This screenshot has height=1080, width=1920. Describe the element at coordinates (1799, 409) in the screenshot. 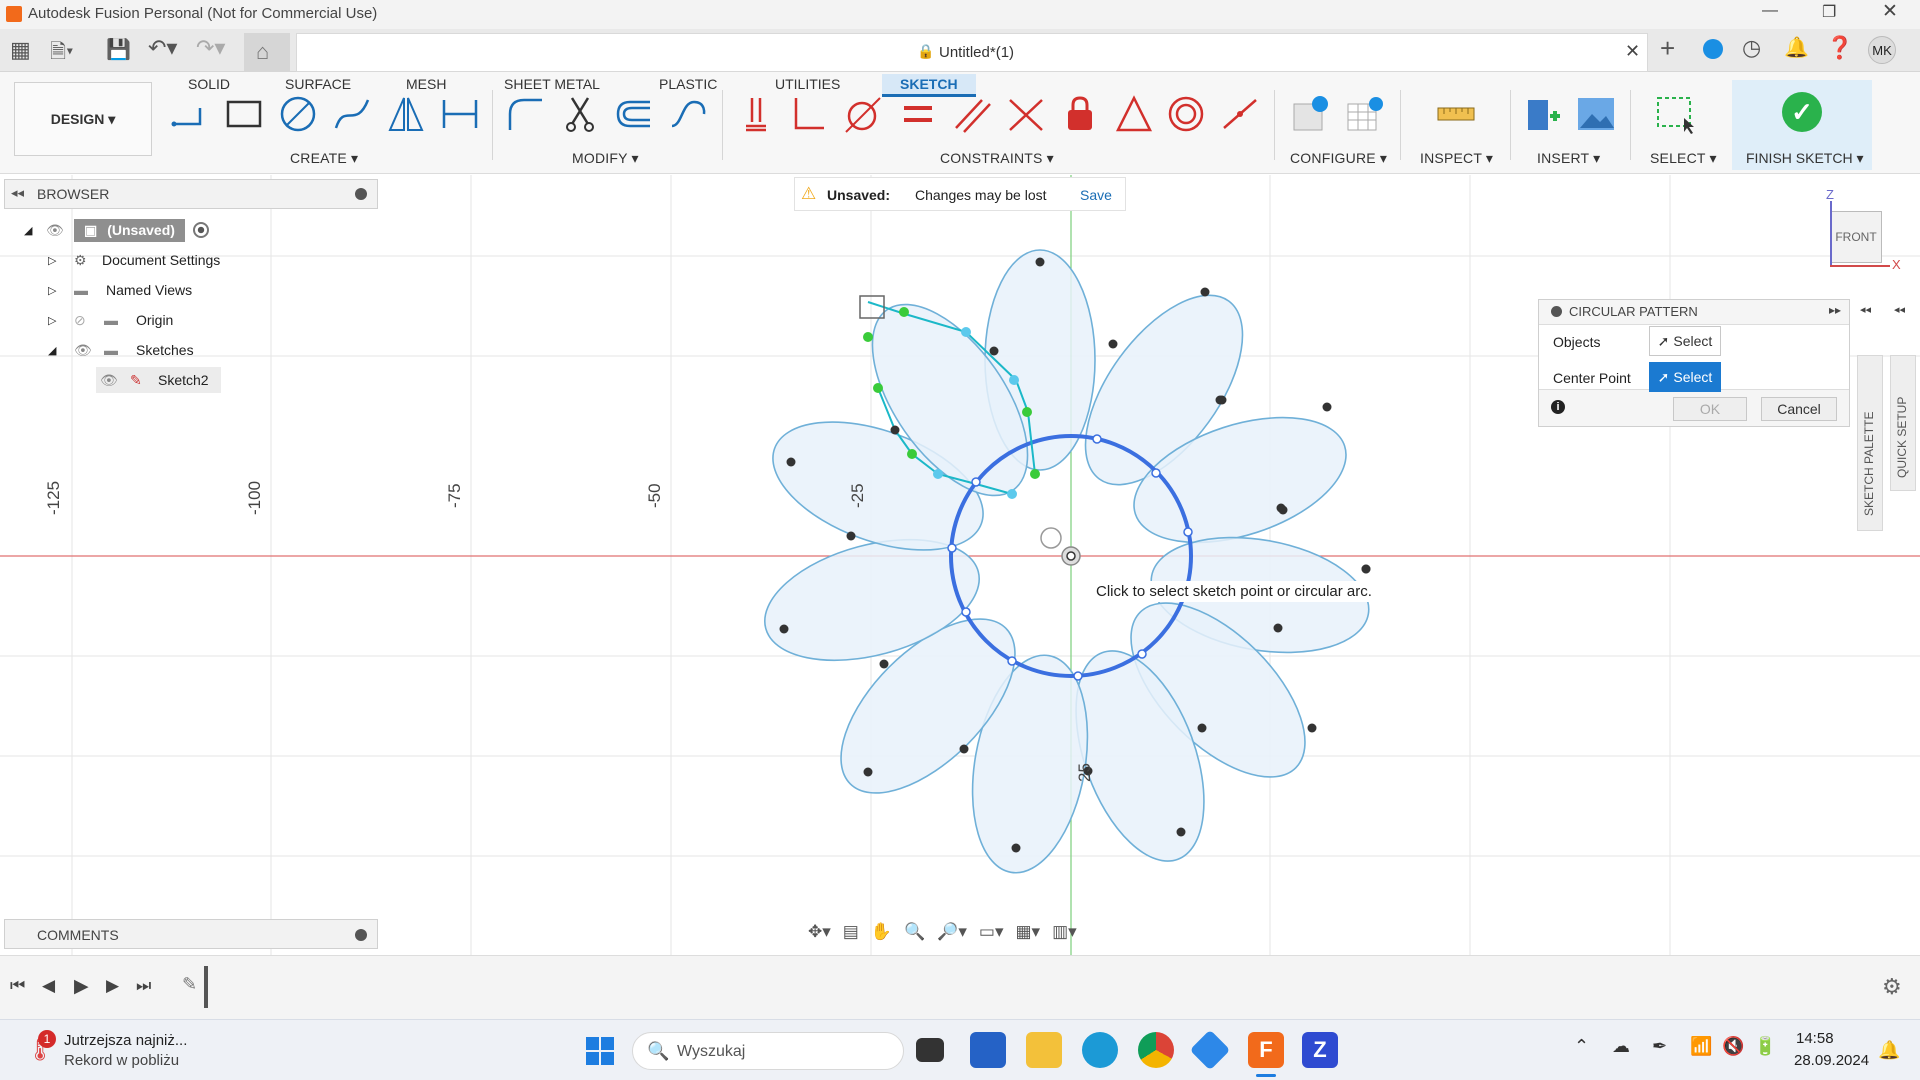

I see `cancel-button: Cancel` at that location.